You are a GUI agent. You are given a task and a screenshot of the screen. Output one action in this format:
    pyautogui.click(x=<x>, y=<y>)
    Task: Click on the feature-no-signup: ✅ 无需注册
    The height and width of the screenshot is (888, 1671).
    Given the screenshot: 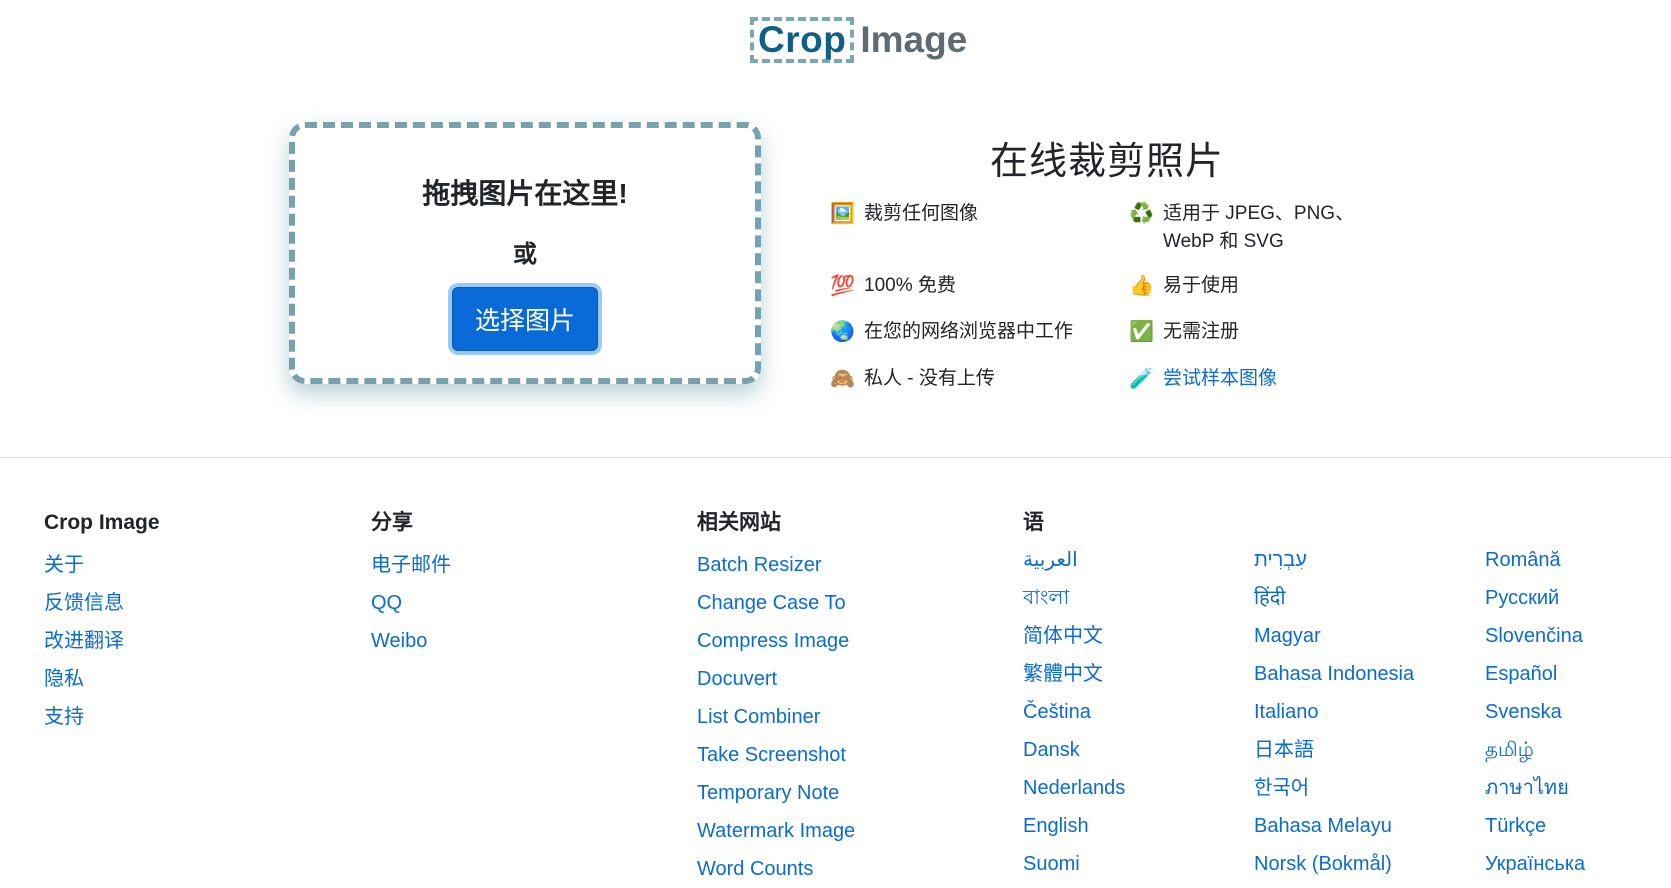 What is the action you would take?
    pyautogui.click(x=1184, y=332)
    